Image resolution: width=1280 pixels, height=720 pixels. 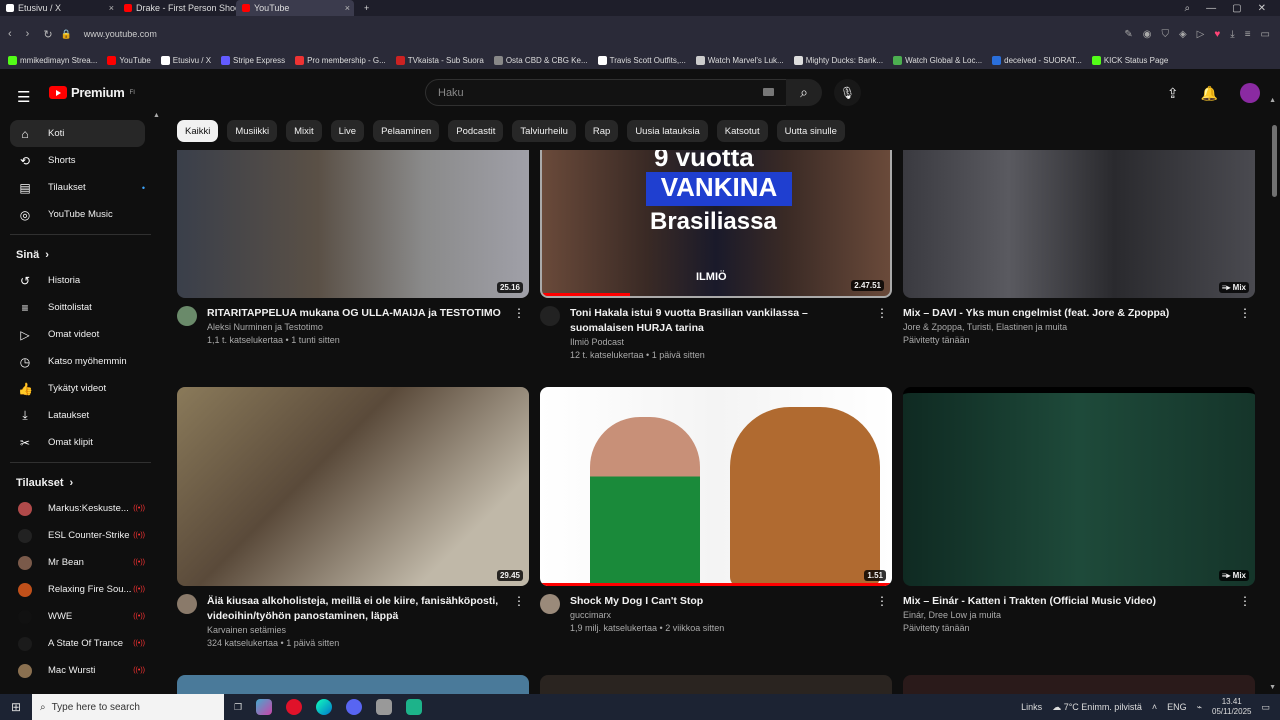 I want to click on account-avatar, so click(x=1250, y=93).